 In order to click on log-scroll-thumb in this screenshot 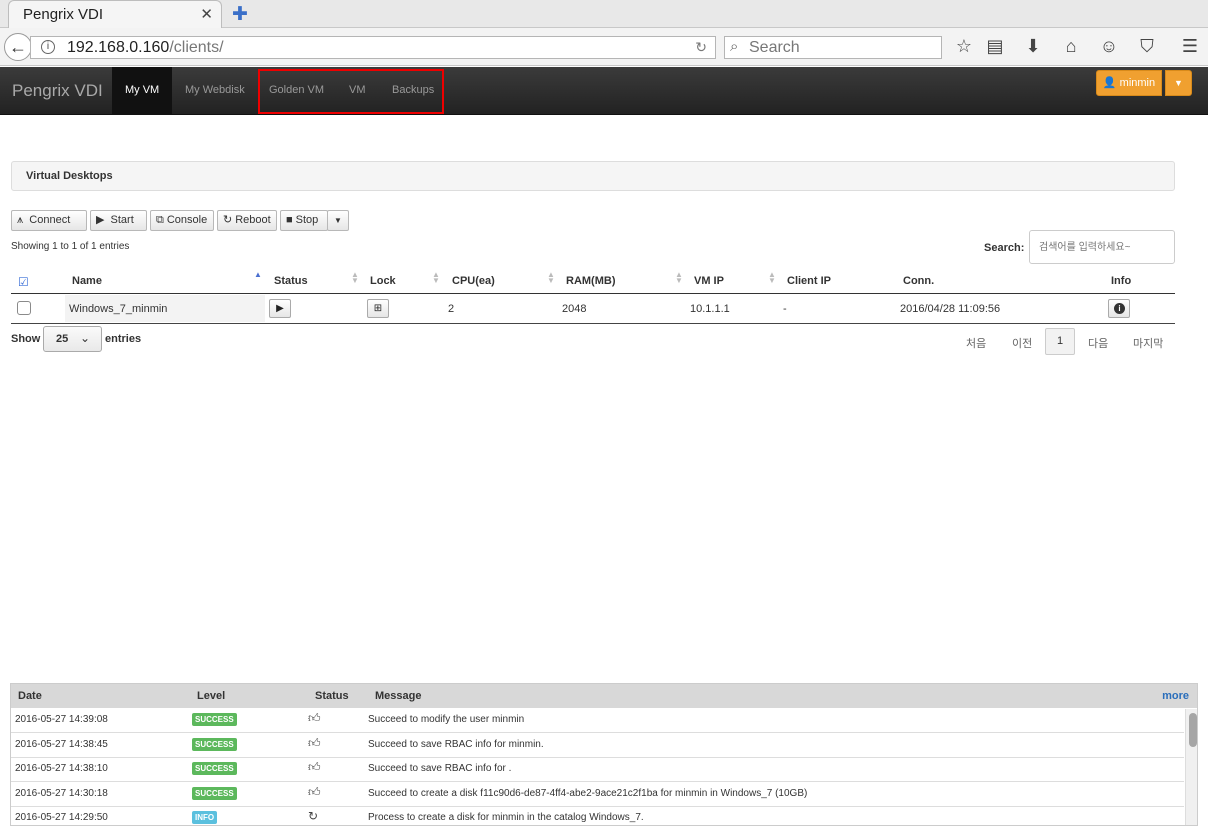, I will do `click(1193, 730)`.